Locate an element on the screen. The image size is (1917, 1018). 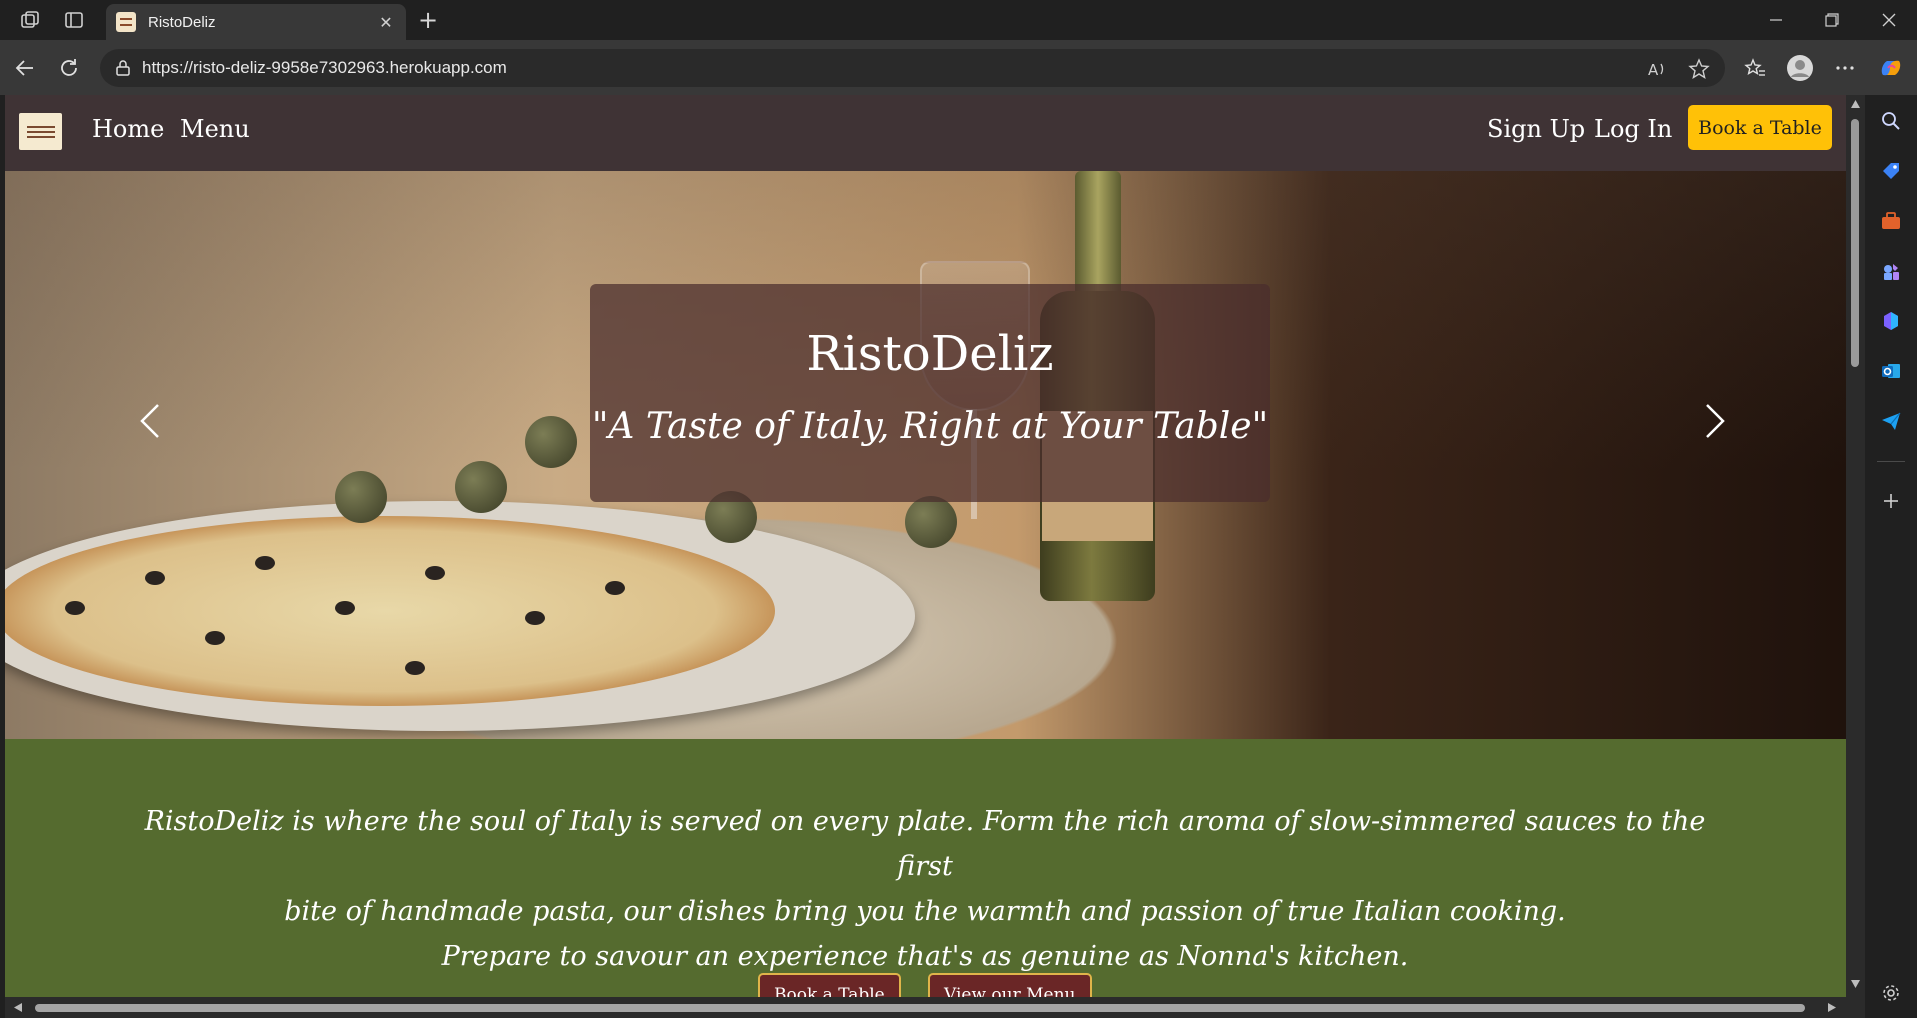
browser-tab-bar: RistoDeliz ✕ + is located at coordinates (958, 20).